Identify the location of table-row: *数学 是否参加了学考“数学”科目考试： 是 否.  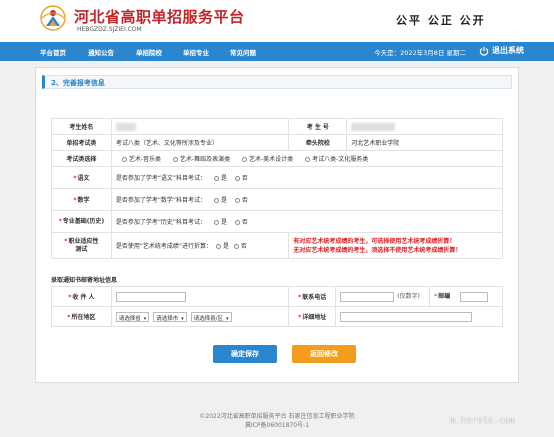
(277, 199).